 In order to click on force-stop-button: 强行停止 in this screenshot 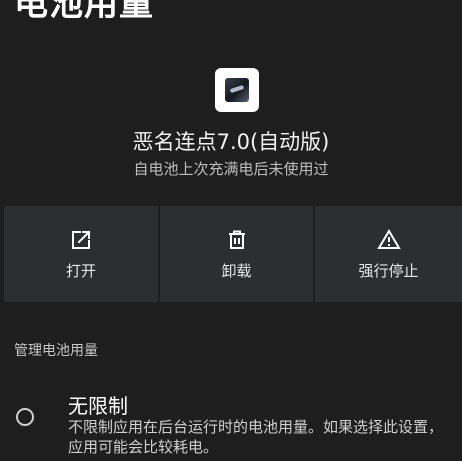, I will do `click(388, 254)`.